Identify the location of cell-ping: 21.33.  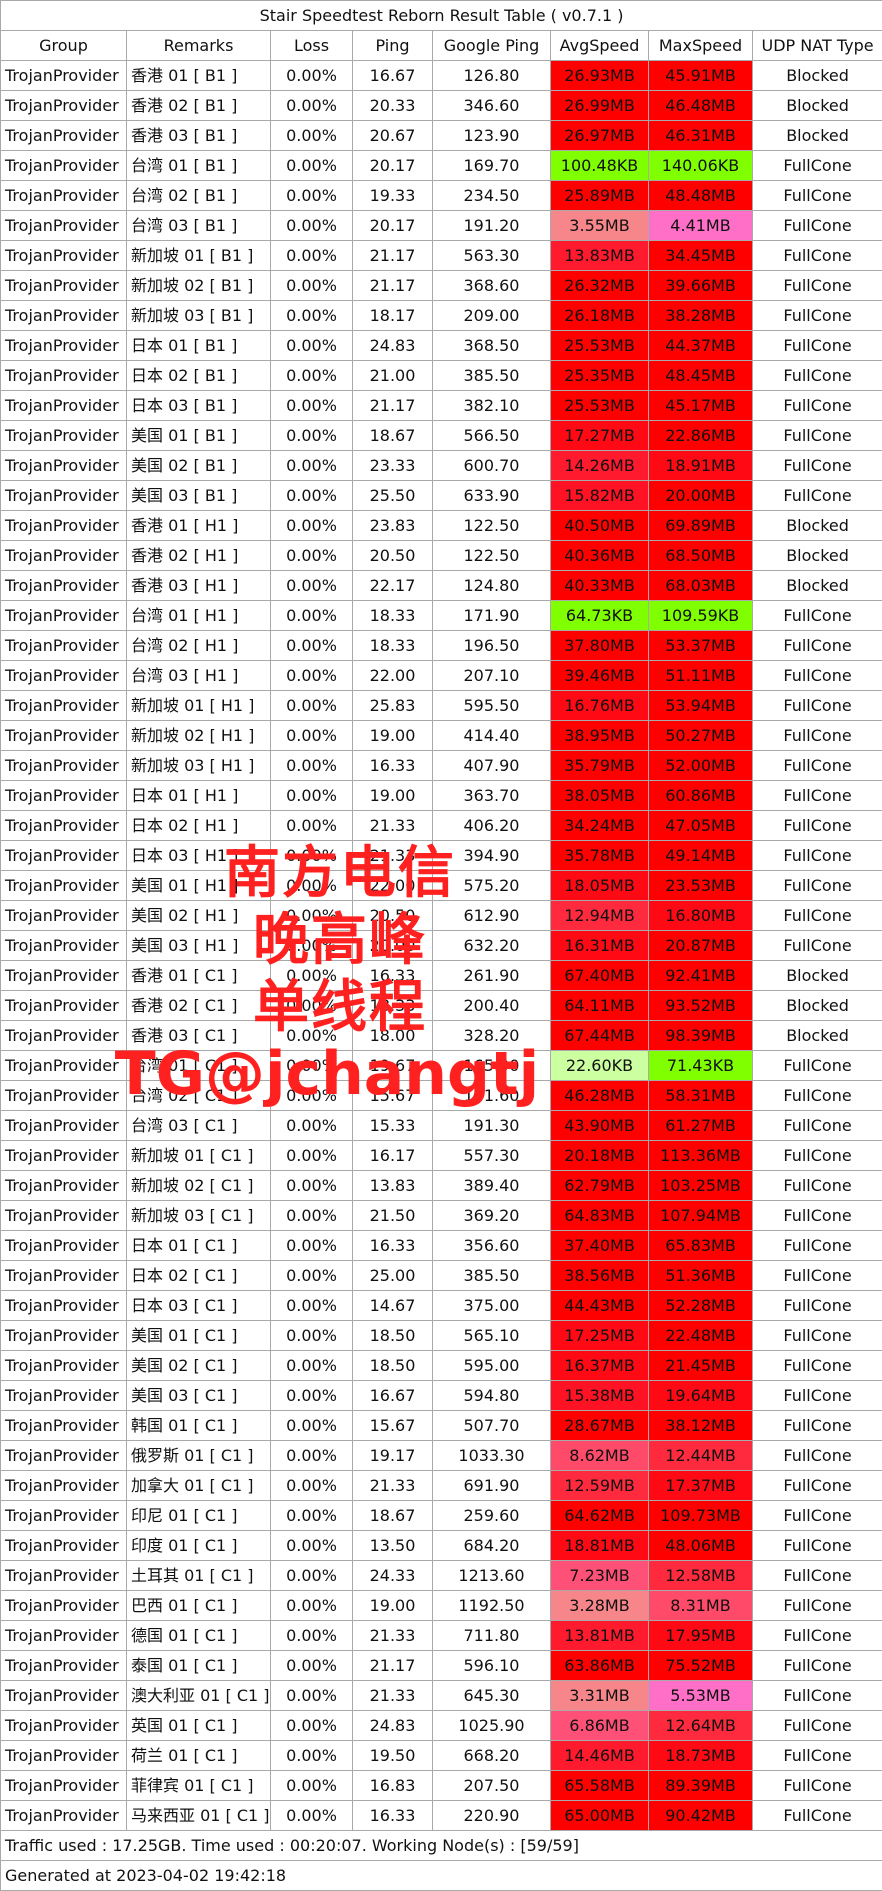
(393, 826).